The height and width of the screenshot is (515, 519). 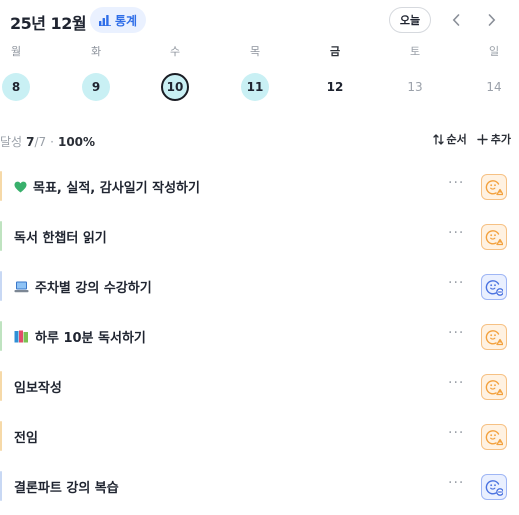 What do you see at coordinates (259, 286) in the screenshot?
I see `task-row: 주차별 강의 수강하기 ···` at bounding box center [259, 286].